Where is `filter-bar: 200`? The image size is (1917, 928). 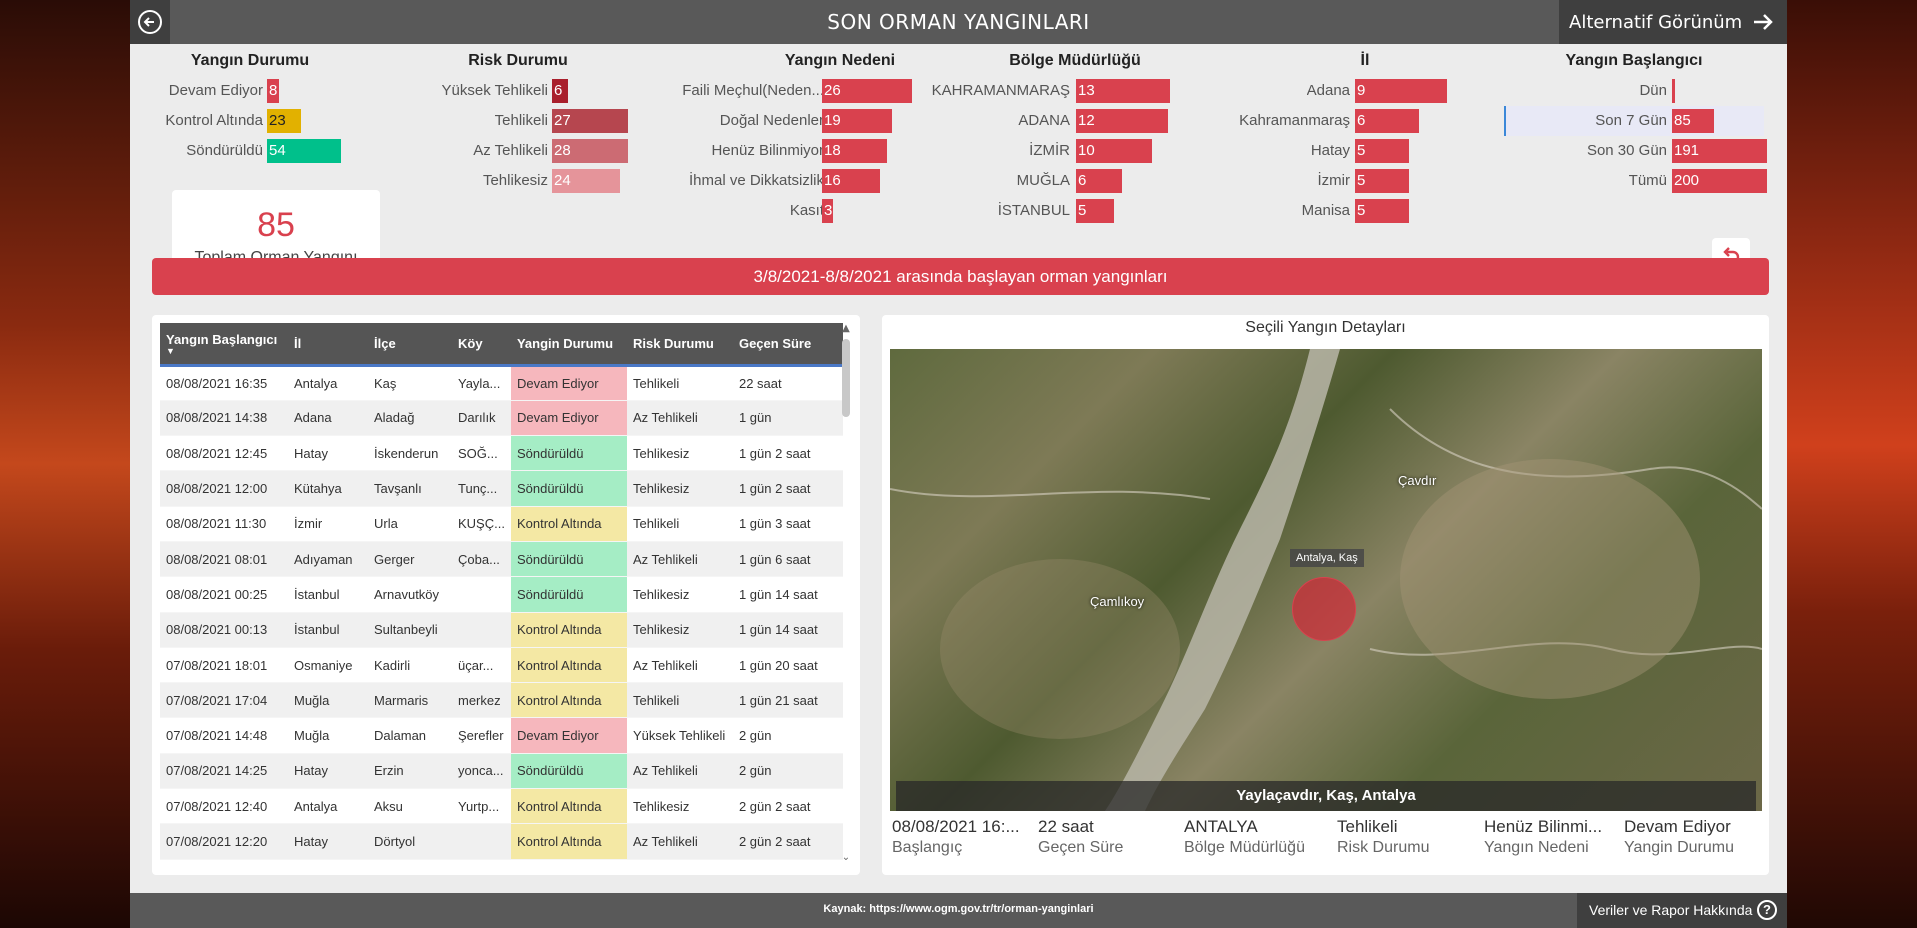 filter-bar: 200 is located at coordinates (1719, 181).